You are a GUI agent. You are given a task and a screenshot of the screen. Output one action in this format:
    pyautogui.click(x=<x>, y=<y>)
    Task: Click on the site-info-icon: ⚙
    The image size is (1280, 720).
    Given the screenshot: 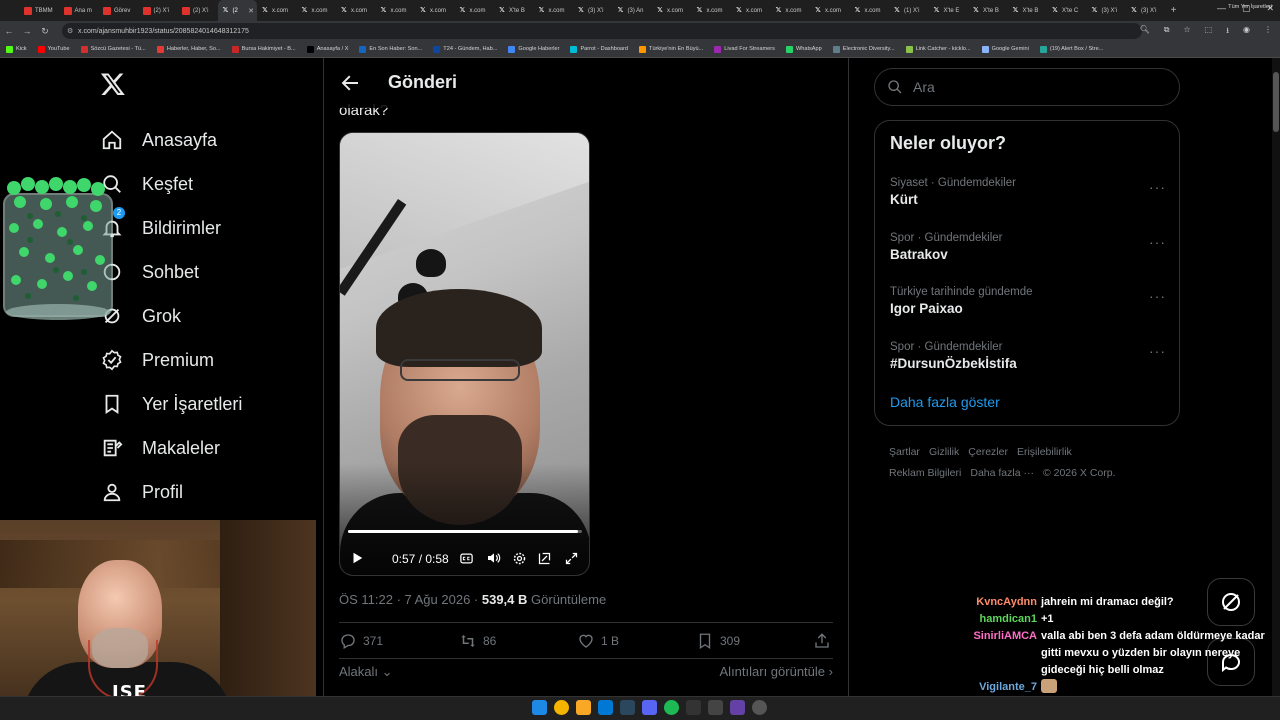 What is the action you would take?
    pyautogui.click(x=70, y=31)
    